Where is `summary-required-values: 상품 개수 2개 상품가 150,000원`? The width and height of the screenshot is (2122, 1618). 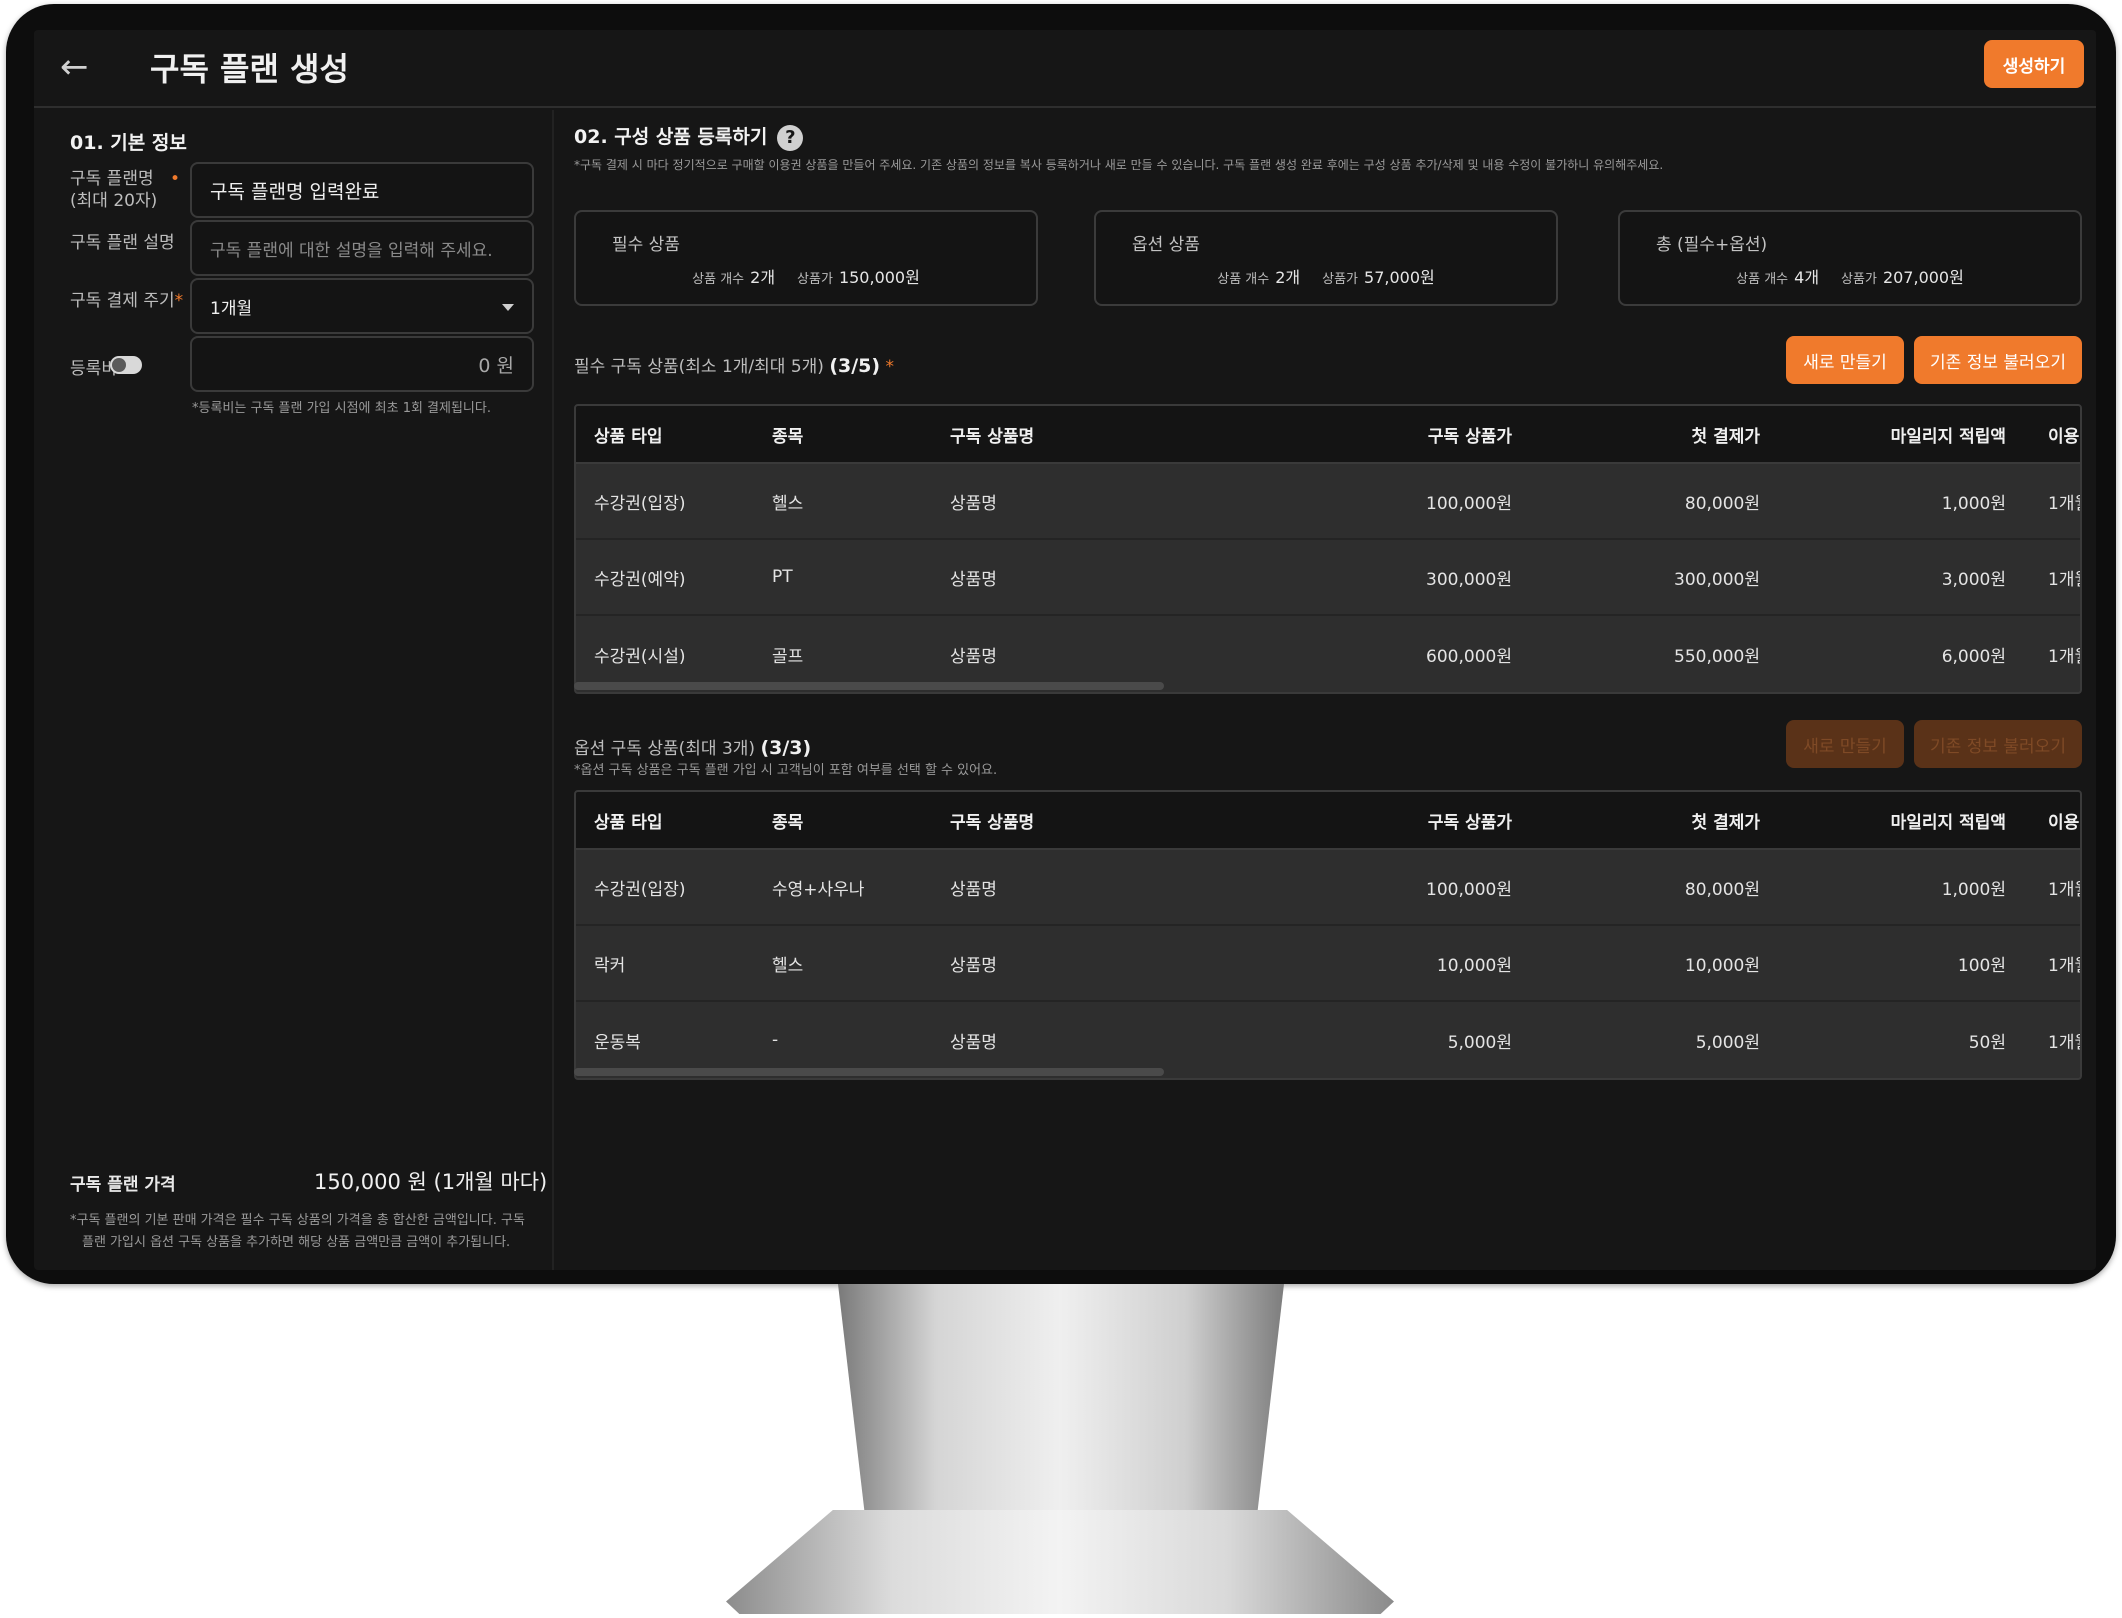
summary-required-values: 상품 개수 2개 상품가 150,000원 is located at coordinates (806, 277).